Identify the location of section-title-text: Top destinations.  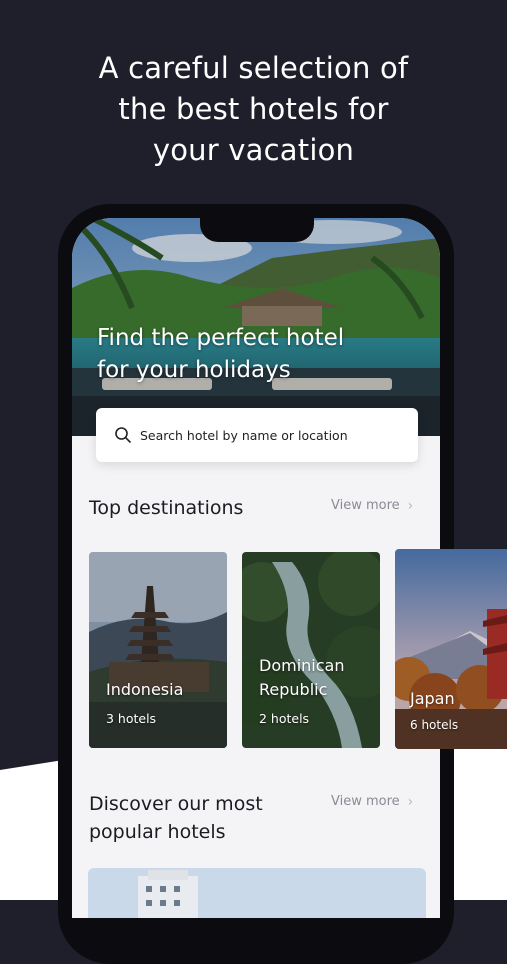
(166, 508).